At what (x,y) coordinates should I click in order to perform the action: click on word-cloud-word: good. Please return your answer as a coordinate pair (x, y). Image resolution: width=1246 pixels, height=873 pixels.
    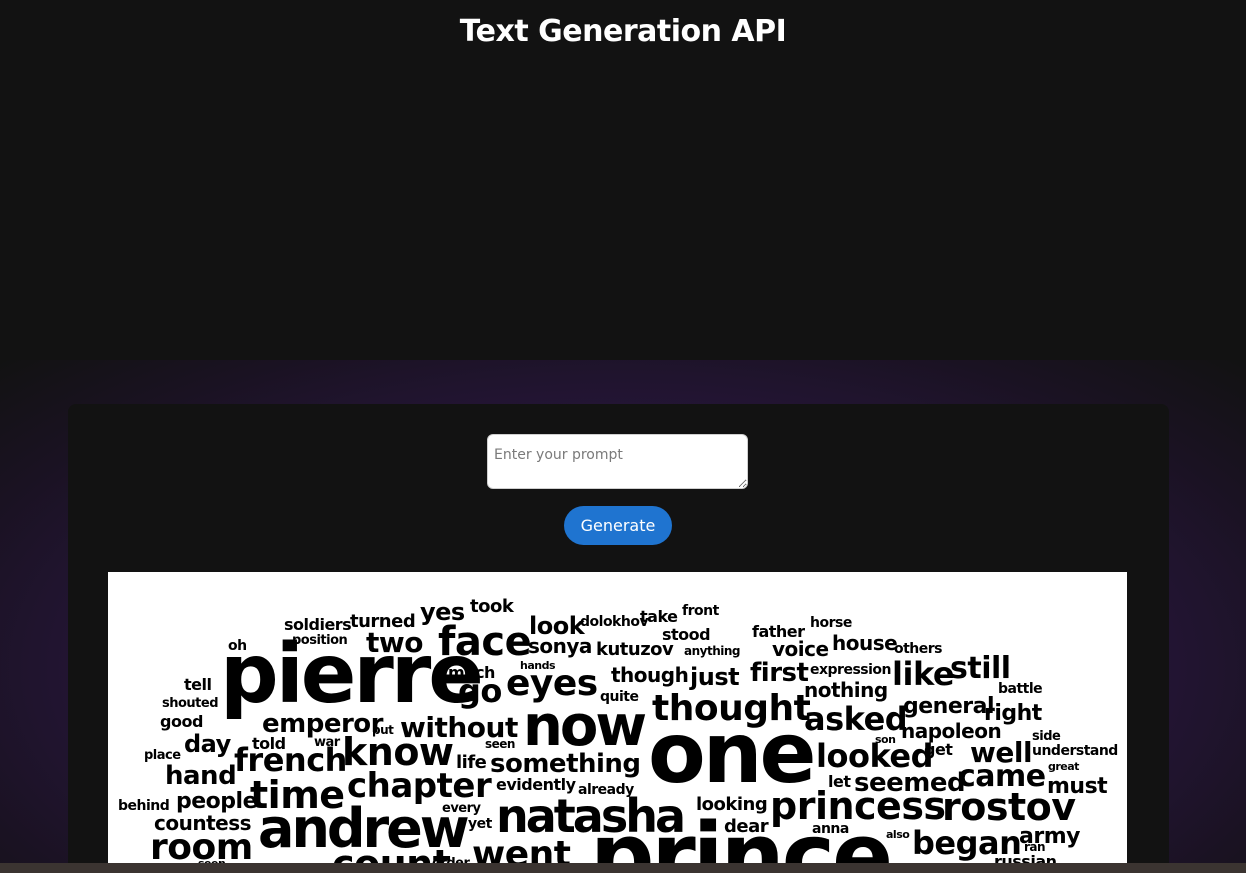
    Looking at the image, I should click on (181, 721).